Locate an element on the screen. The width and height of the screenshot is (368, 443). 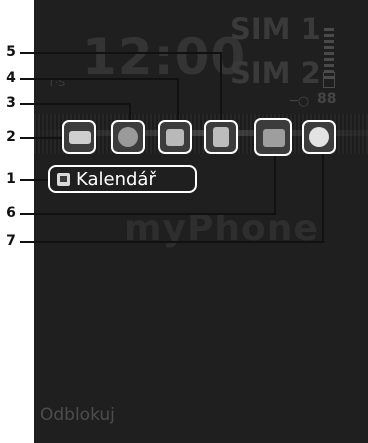
callout-7: 7 is located at coordinates (11, 241).